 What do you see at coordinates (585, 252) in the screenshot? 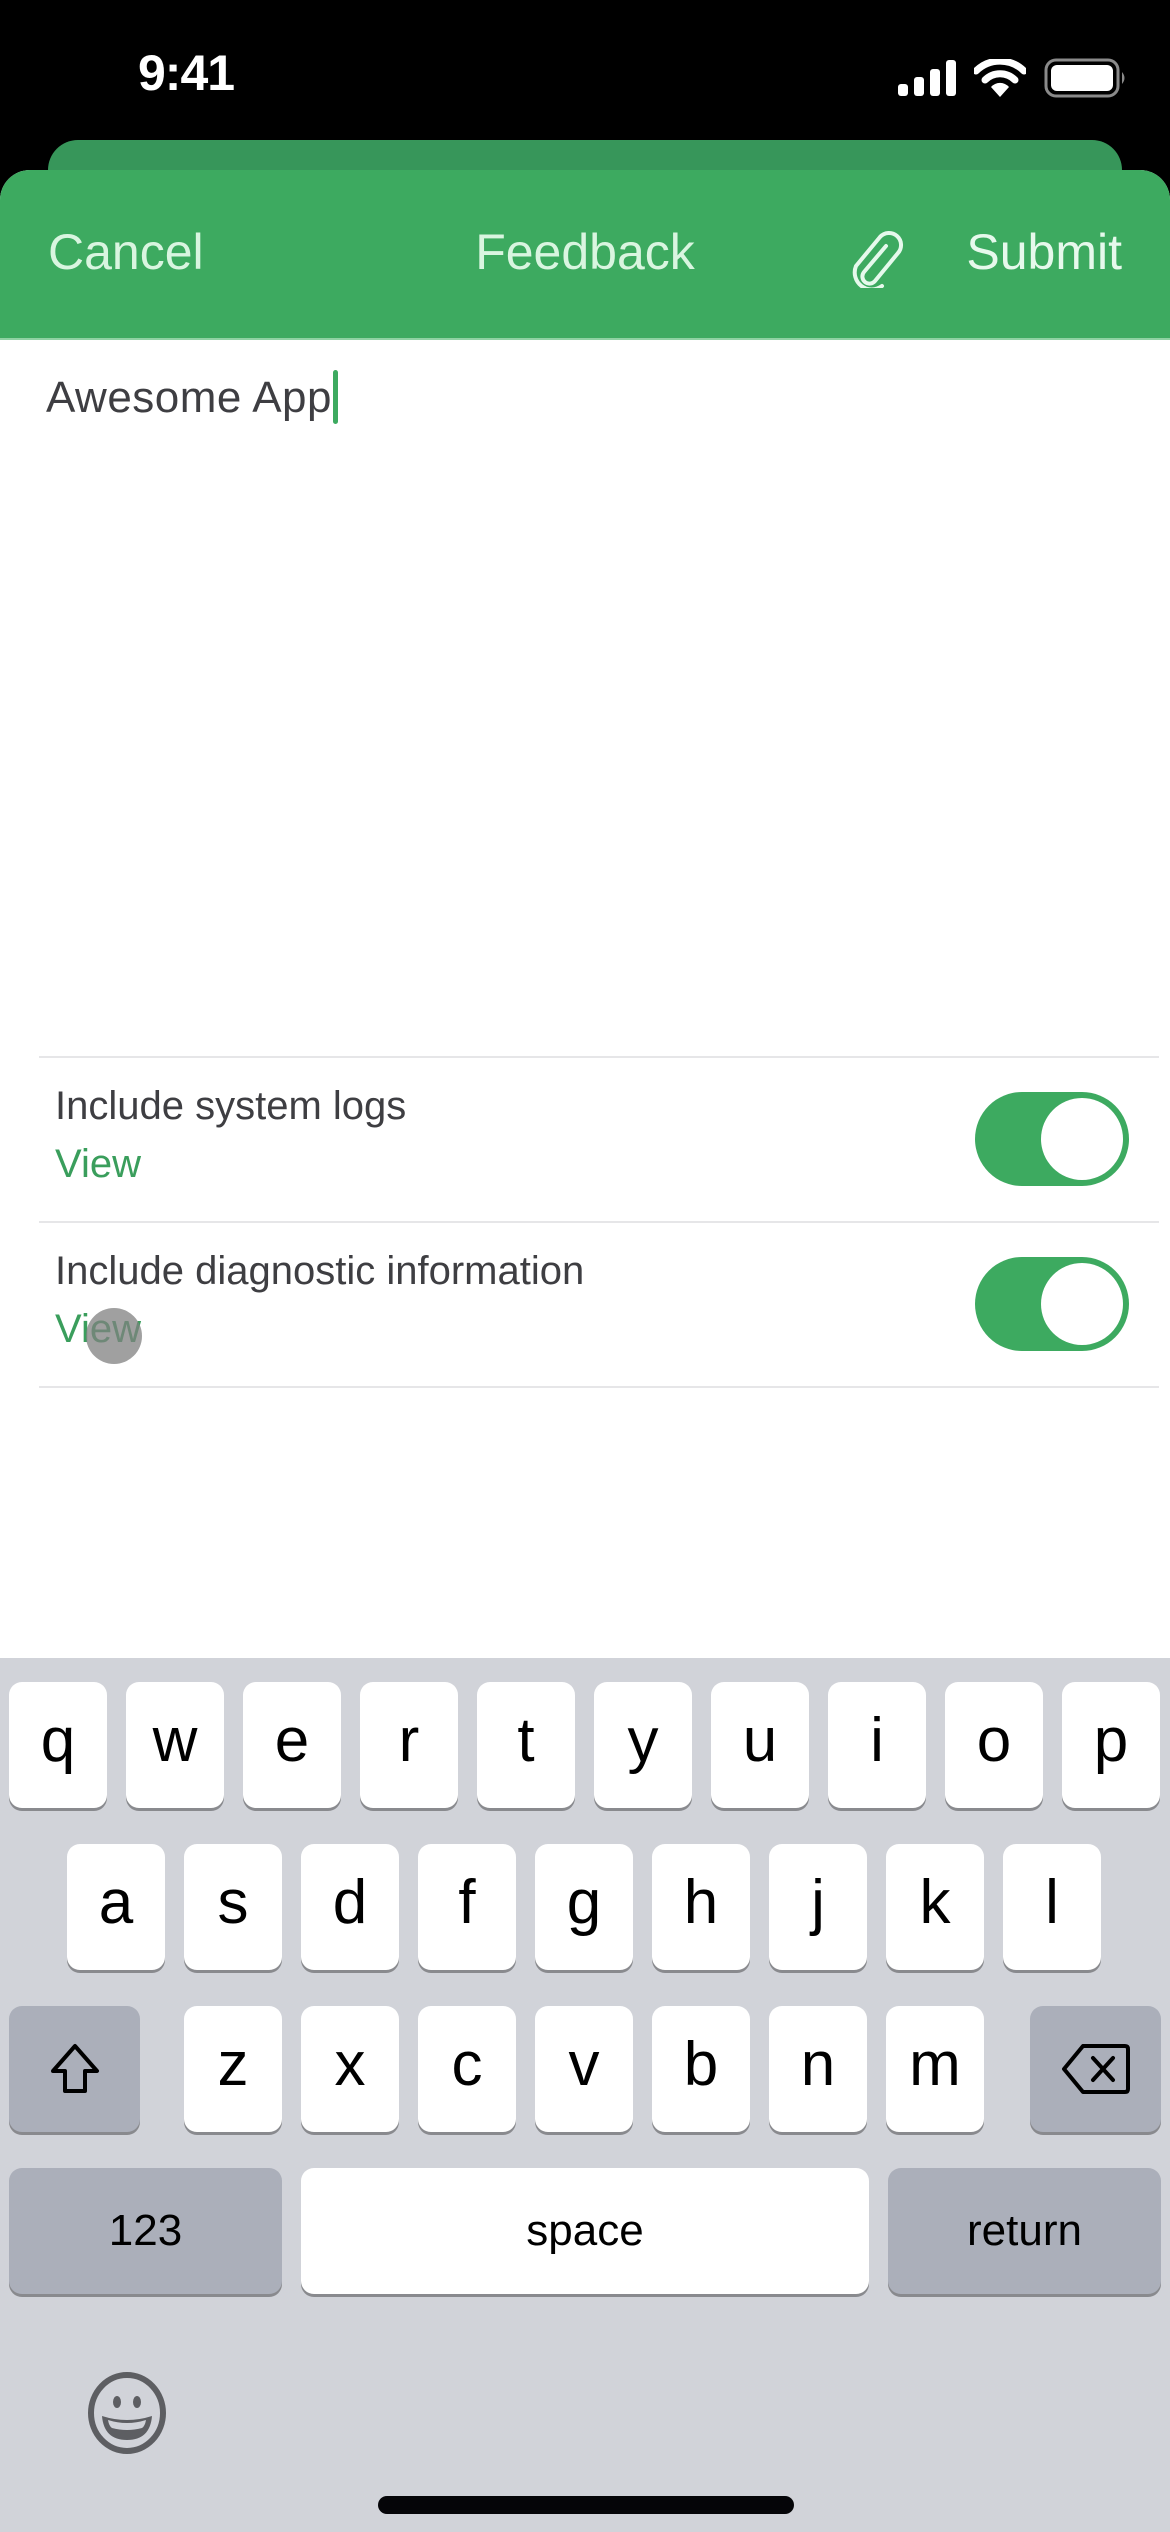
I see `nav-title: Feedback` at bounding box center [585, 252].